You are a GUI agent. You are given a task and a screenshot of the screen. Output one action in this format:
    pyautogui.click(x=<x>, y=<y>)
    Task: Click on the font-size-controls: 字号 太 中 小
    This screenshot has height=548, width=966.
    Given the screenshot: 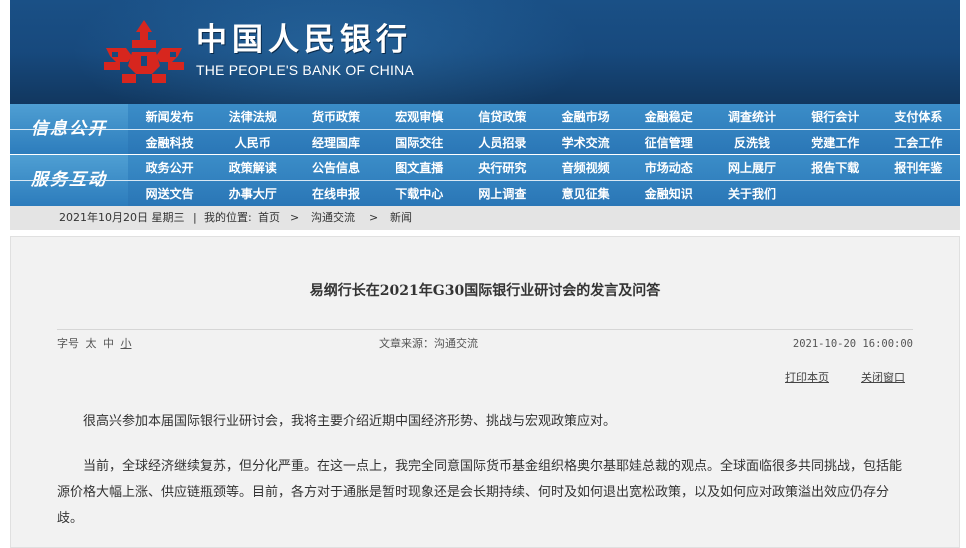 What is the action you would take?
    pyautogui.click(x=94, y=344)
    